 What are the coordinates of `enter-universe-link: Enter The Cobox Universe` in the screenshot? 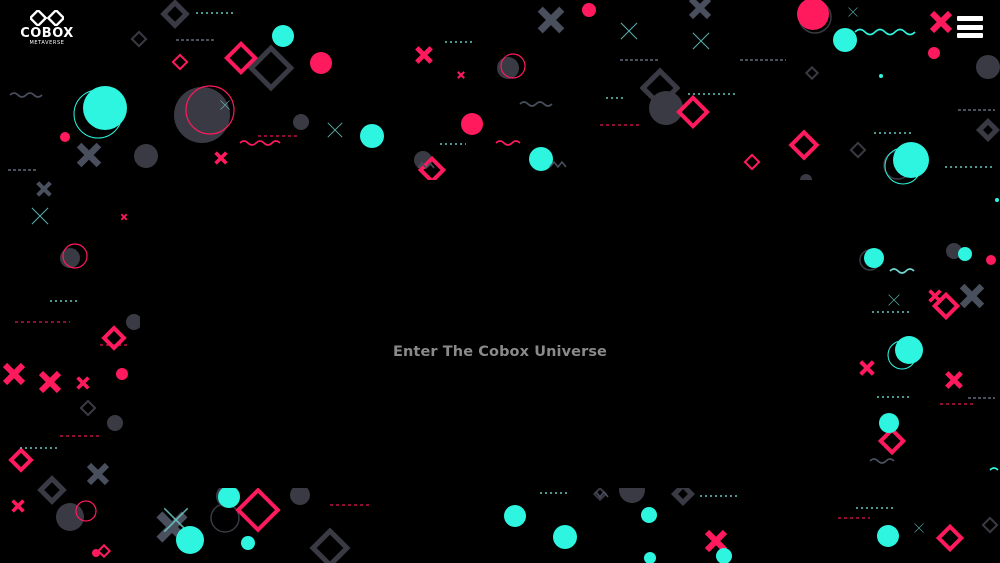 It's located at (500, 352).